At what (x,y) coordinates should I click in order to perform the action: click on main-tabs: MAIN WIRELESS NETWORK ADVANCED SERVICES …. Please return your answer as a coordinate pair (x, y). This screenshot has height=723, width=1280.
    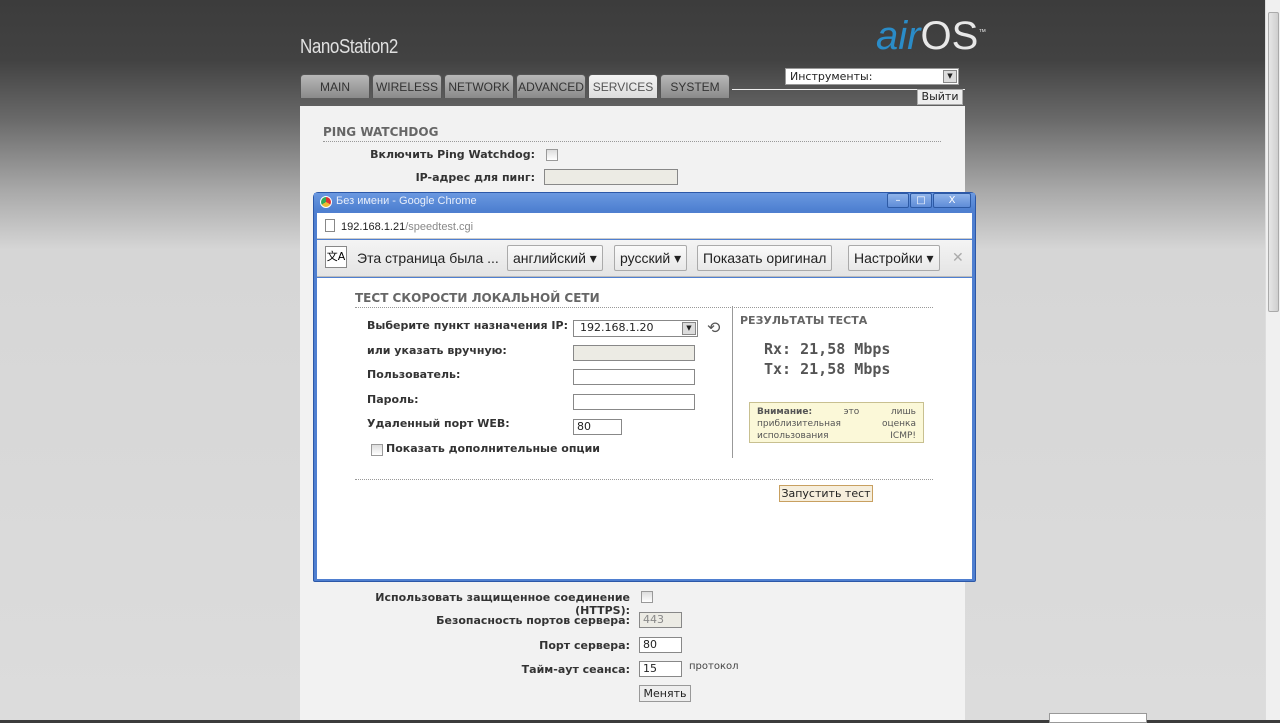
    Looking at the image, I should click on (515, 86).